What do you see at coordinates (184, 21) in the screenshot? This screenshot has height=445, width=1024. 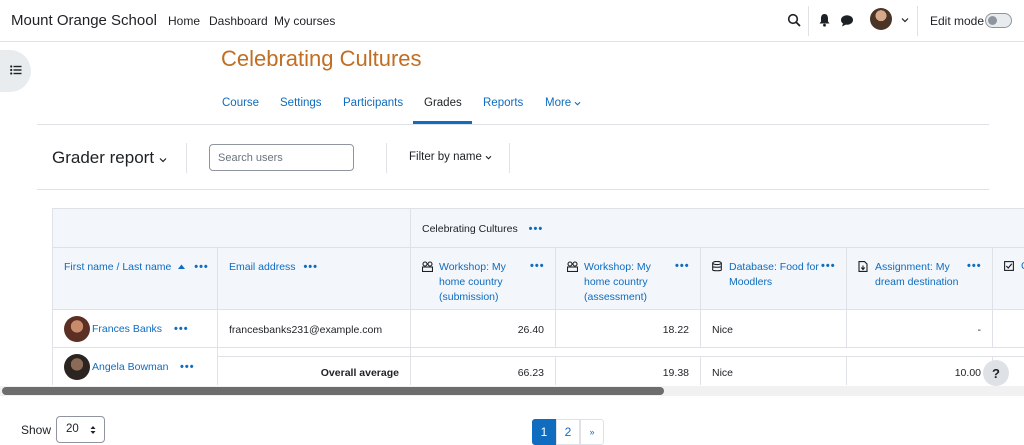 I see `nav-home: Home` at bounding box center [184, 21].